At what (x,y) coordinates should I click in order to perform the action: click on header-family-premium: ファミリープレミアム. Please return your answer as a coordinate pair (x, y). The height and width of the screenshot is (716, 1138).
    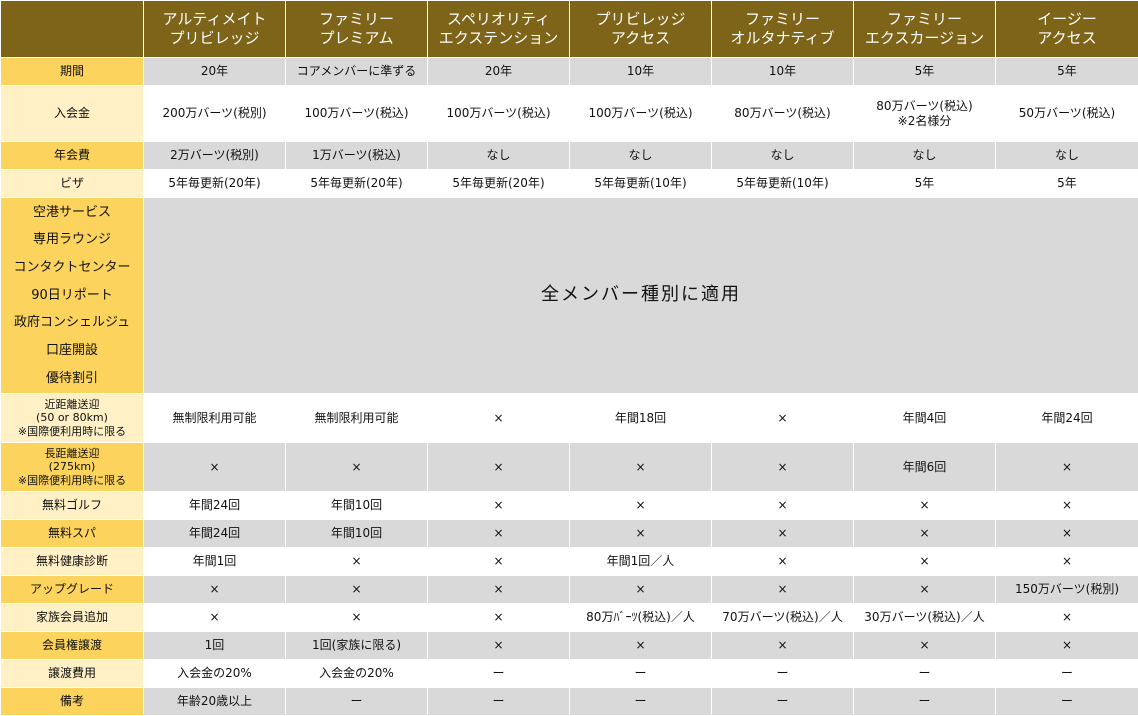
    Looking at the image, I should click on (357, 29).